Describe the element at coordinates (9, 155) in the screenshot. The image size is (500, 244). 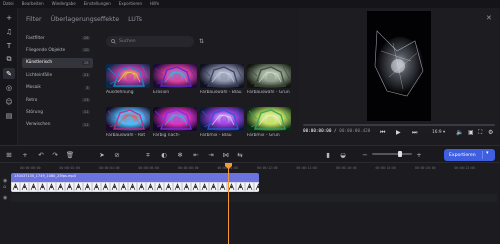
I see `grid-icon: ⊞` at that location.